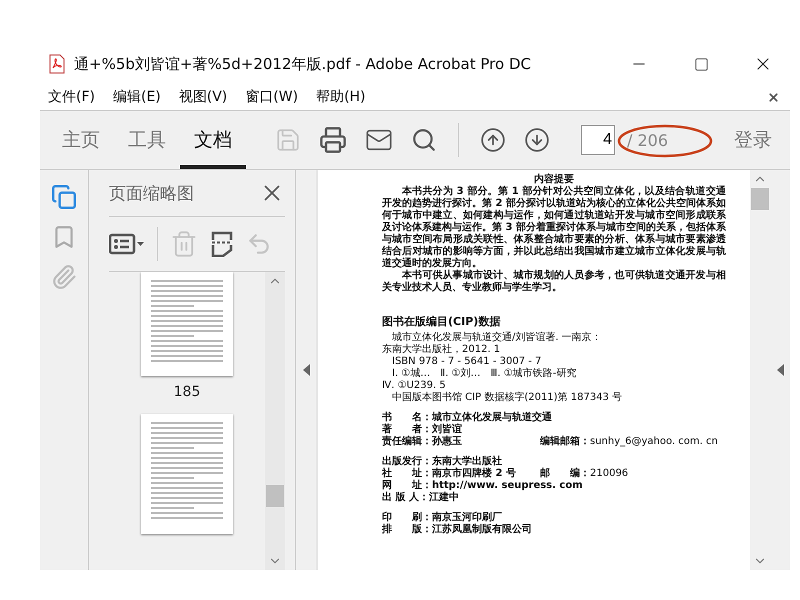 This screenshot has height=600, width=800. Describe the element at coordinates (64, 277) in the screenshot. I see `paperclip-icon` at that location.